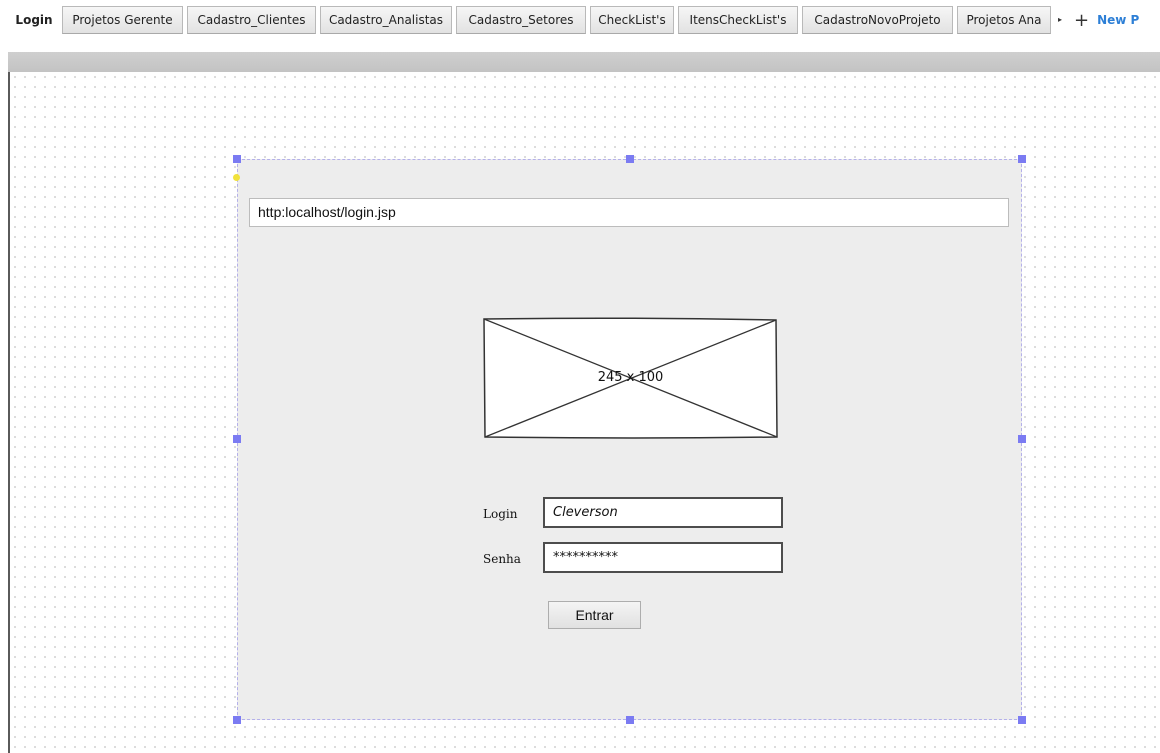 Image resolution: width=1160 pixels, height=753 pixels. What do you see at coordinates (1060, 20) in the screenshot?
I see `chevron-right-icon: ▸` at bounding box center [1060, 20].